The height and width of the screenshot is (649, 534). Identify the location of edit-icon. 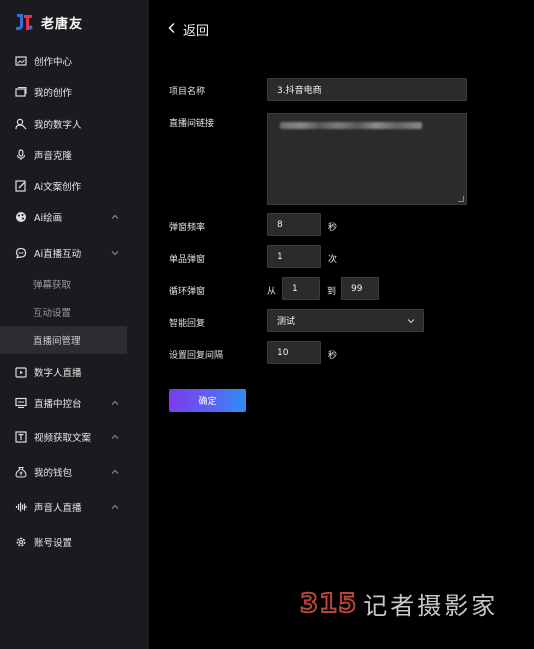
(21, 186).